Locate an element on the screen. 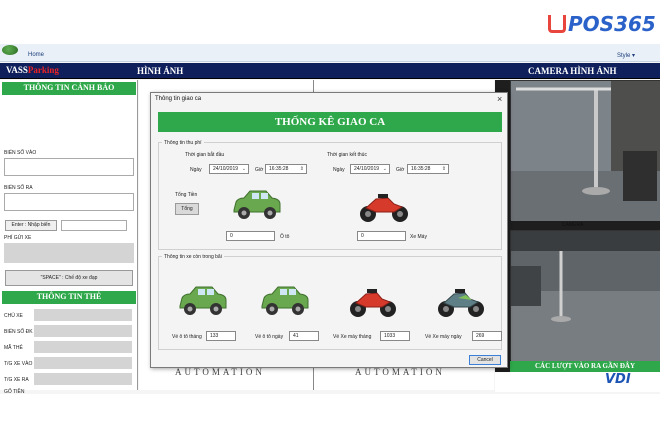 The image size is (660, 440). card-field-label: T/G XE RA is located at coordinates (16, 380).